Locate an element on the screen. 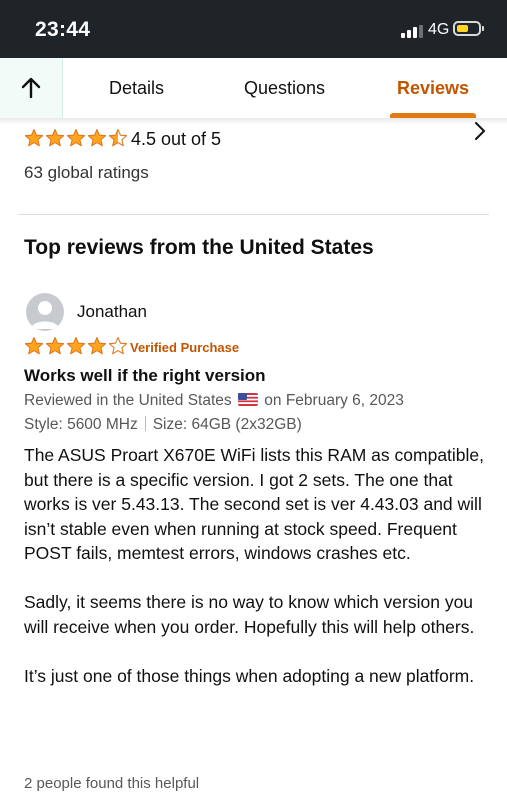 The width and height of the screenshot is (507, 800). helpful-count: 2 people found this helpful is located at coordinates (112, 783).